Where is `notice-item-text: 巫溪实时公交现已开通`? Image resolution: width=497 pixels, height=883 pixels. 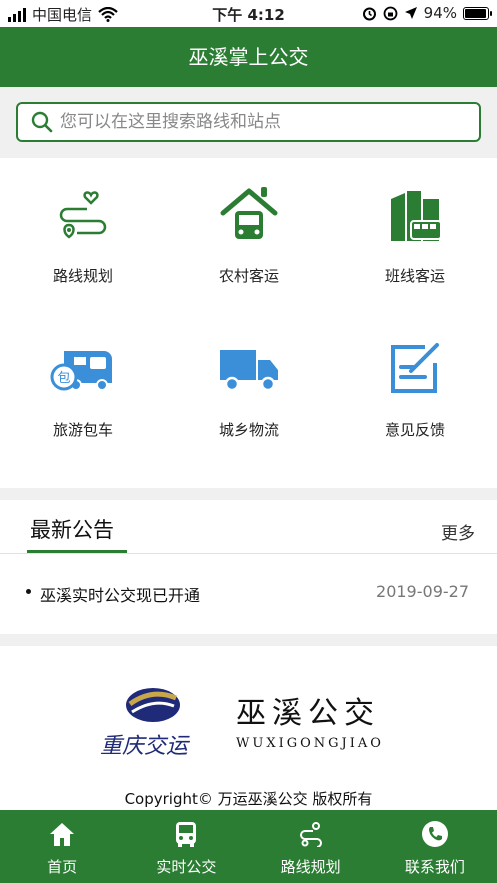
notice-item-text: 巫溪实时公交现已开通 is located at coordinates (120, 595).